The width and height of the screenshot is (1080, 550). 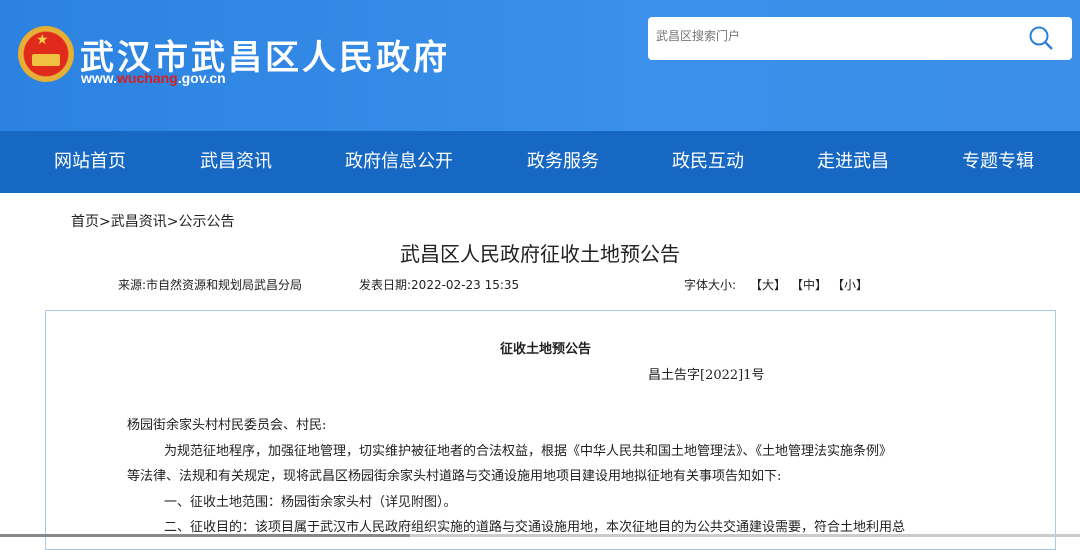 What do you see at coordinates (563, 162) in the screenshot?
I see `nav-services: 政务服务` at bounding box center [563, 162].